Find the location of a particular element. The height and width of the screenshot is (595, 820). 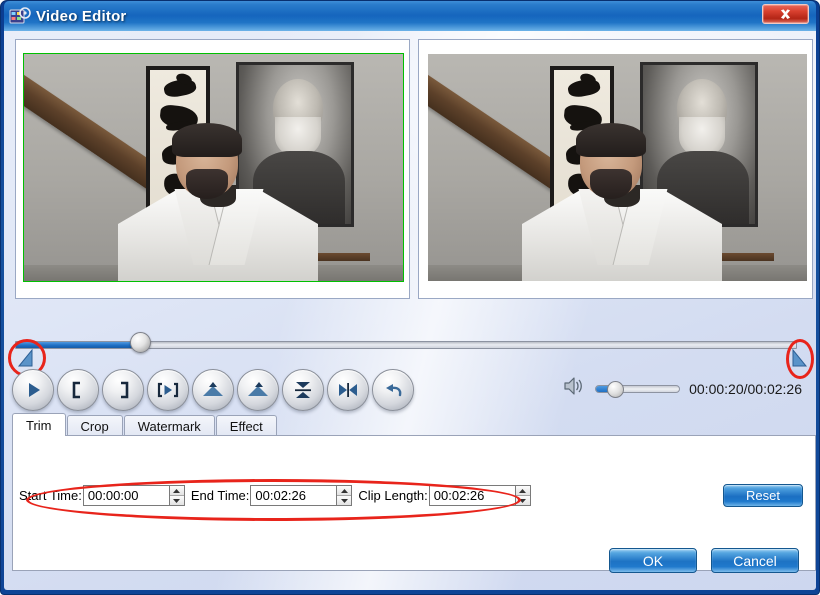

trim-fields: Start Time: 00:00:00 End Time: 00:02:26 is located at coordinates (278, 495).